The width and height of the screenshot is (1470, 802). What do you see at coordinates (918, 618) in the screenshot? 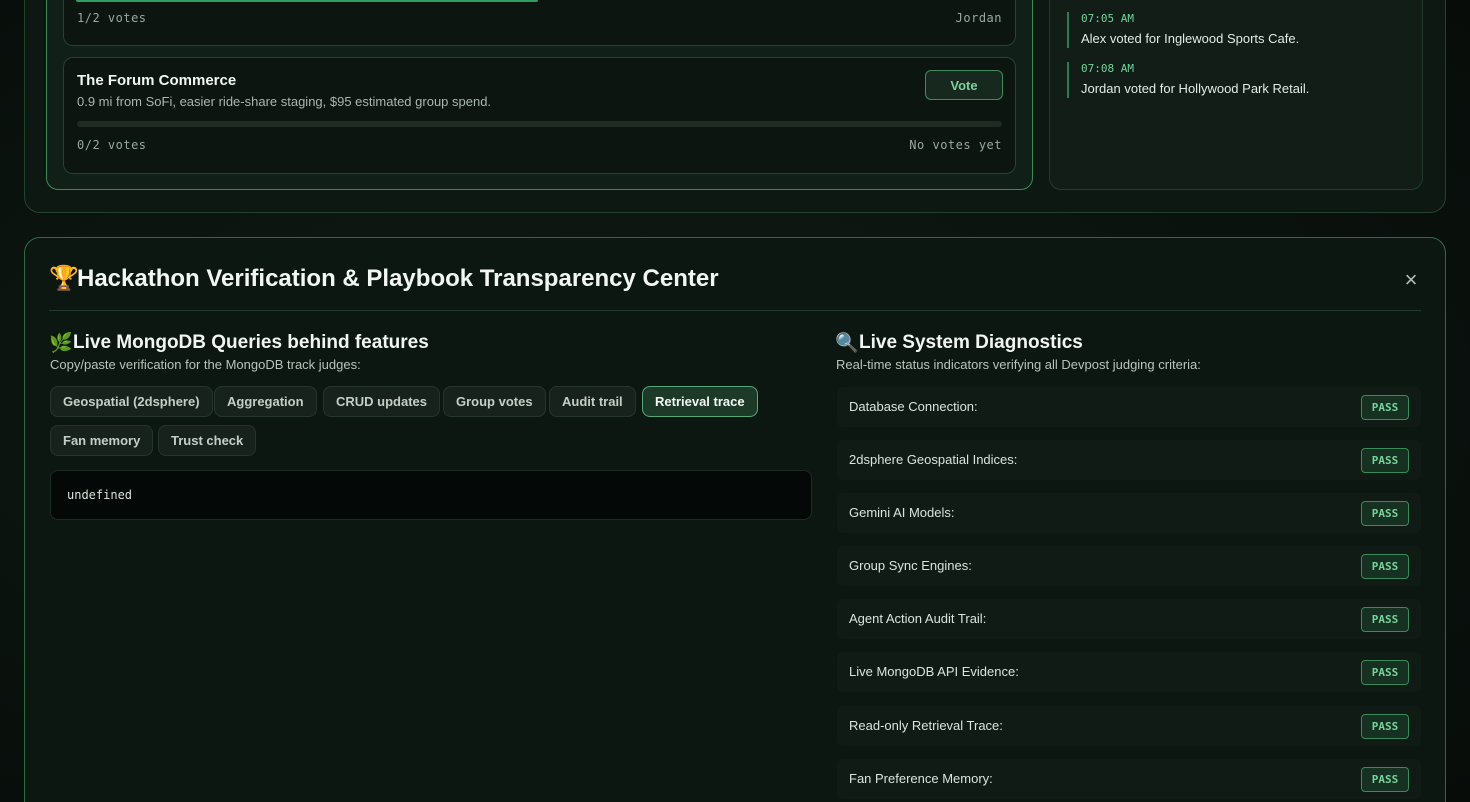
I see `diagnostic-label: Agent Action Audit Trail:` at bounding box center [918, 618].